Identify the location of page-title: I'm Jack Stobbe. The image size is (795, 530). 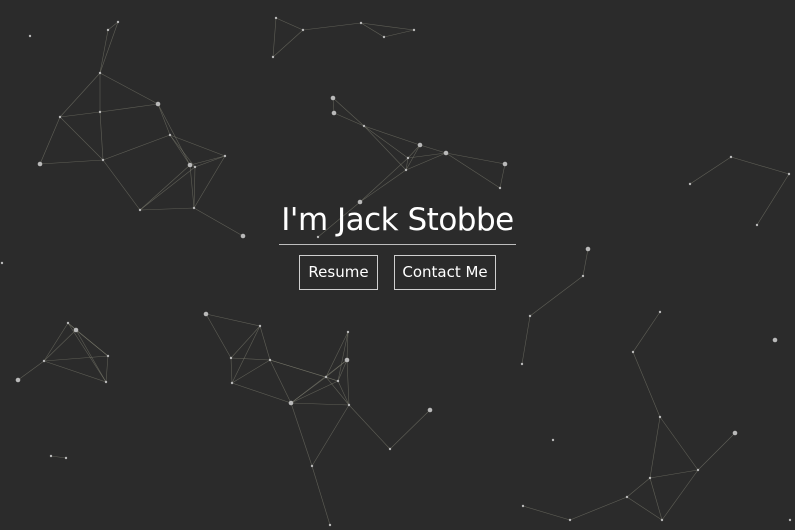
(397, 222).